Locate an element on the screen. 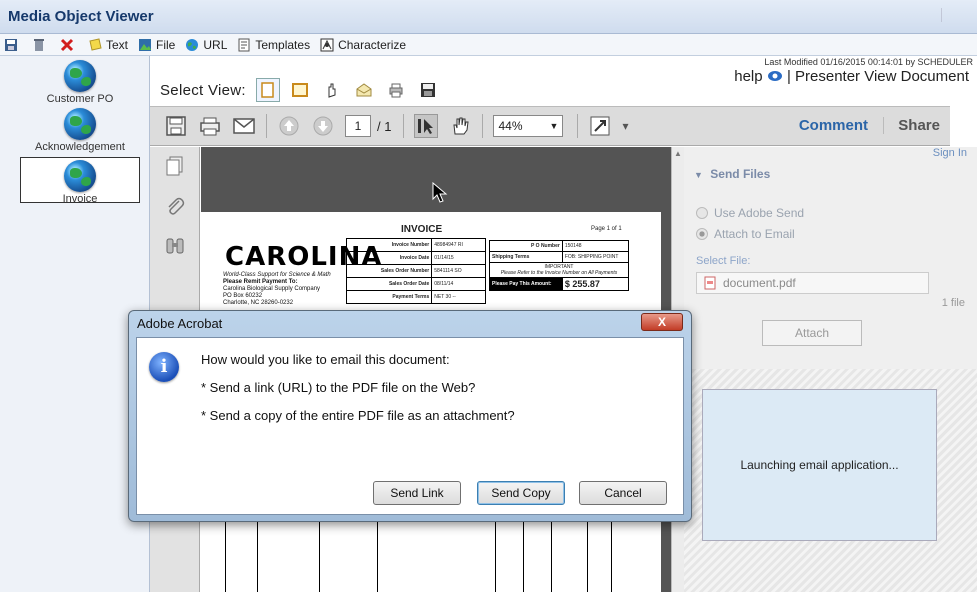  hand-tool-button is located at coordinates (460, 126).